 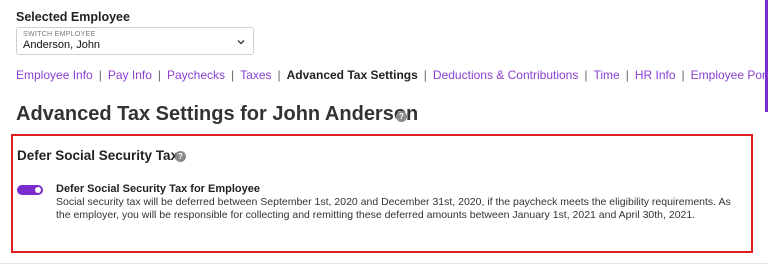 I want to click on section-title: Defer Social Security Tax, so click(x=98, y=155).